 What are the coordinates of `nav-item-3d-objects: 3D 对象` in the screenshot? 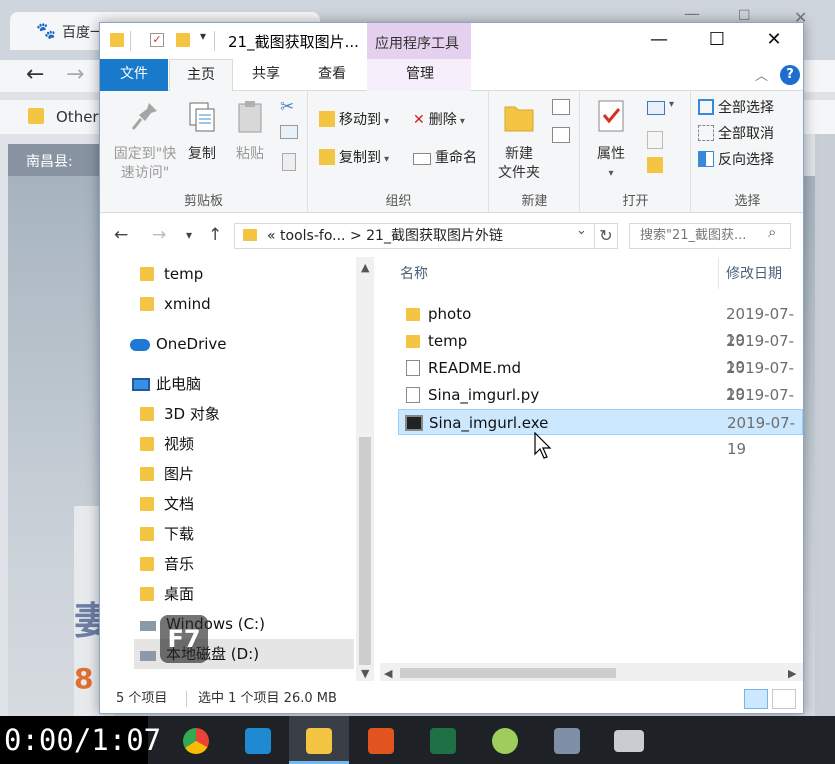 It's located at (180, 414).